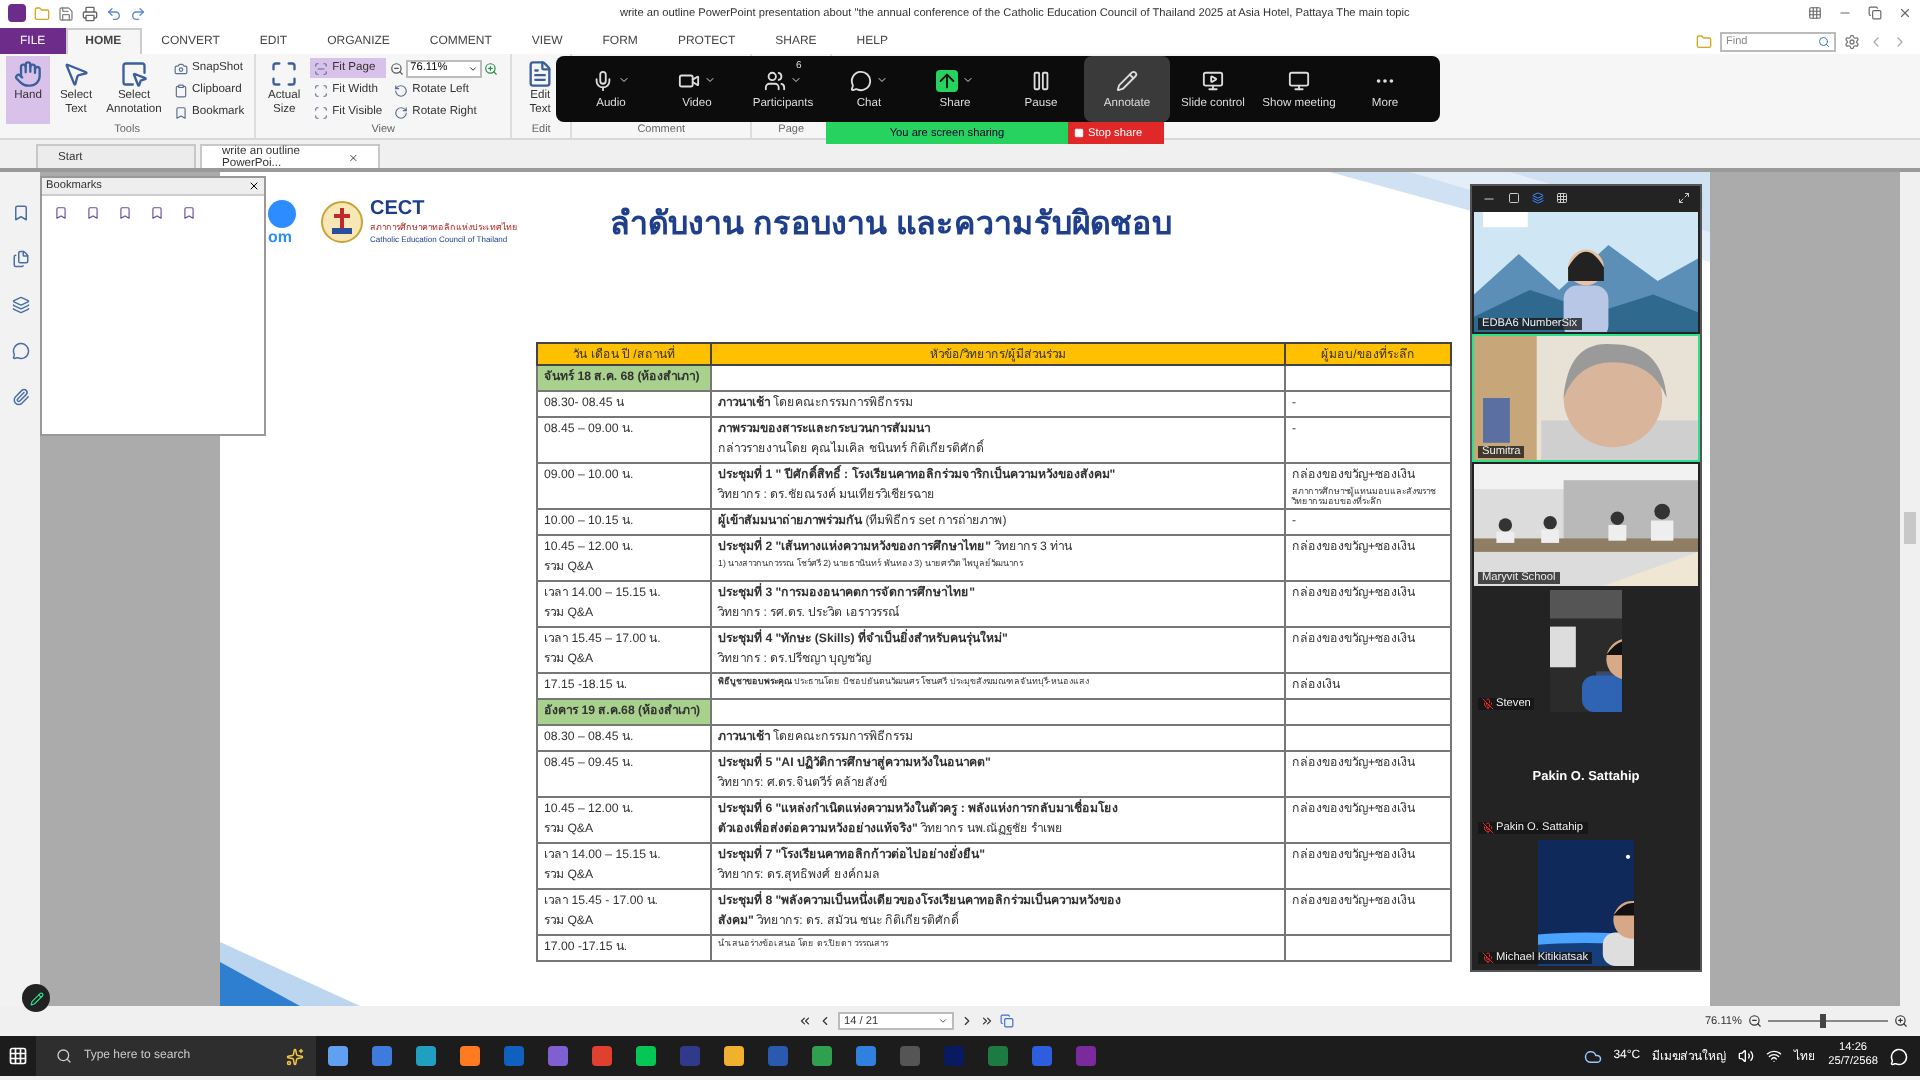  What do you see at coordinates (280, 236) in the screenshot?
I see `logo-text: om` at bounding box center [280, 236].